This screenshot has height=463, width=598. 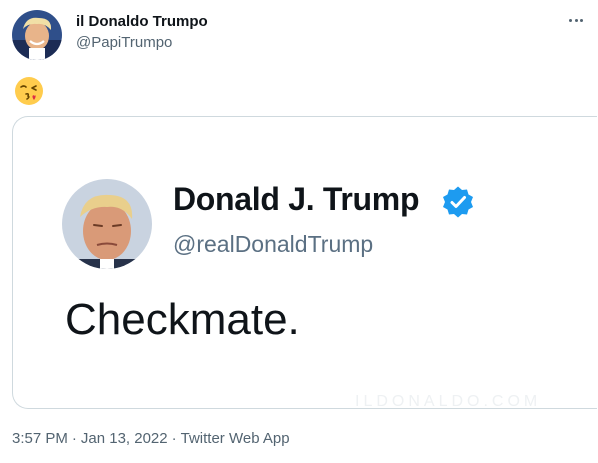 I want to click on author-handle: @PapiTrumpo, so click(x=124, y=42).